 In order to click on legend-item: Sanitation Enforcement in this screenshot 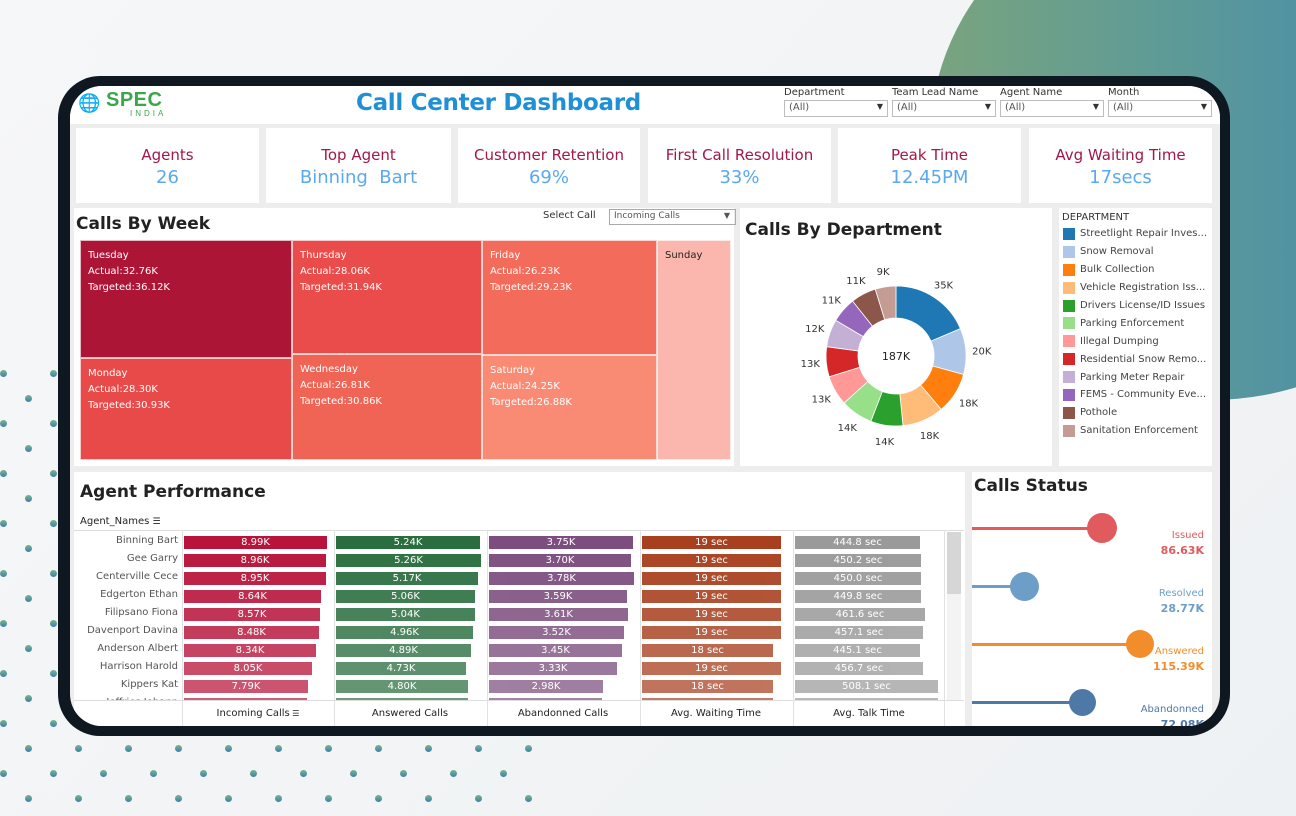, I will do `click(1135, 431)`.